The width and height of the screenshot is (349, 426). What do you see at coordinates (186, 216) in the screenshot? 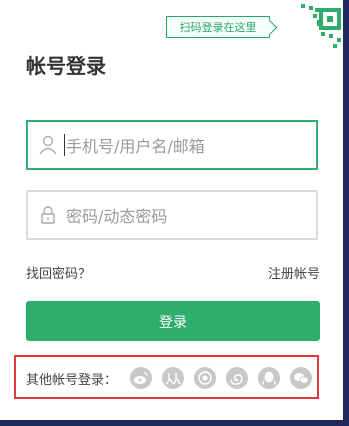
I see `password-input` at bounding box center [186, 216].